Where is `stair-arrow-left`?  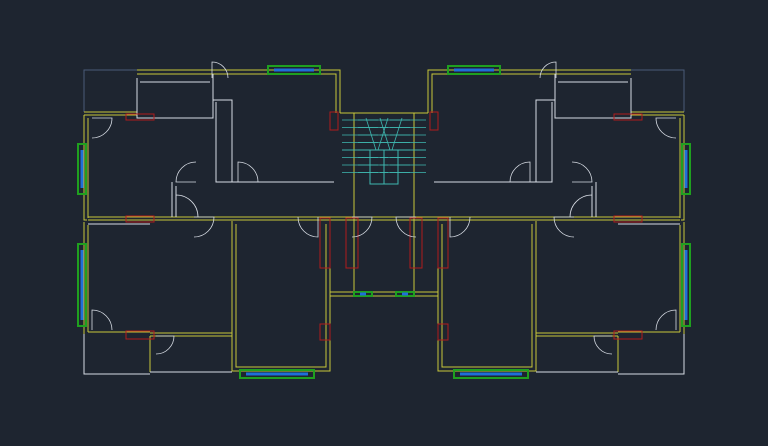 stair-arrow-left is located at coordinates (371, 134).